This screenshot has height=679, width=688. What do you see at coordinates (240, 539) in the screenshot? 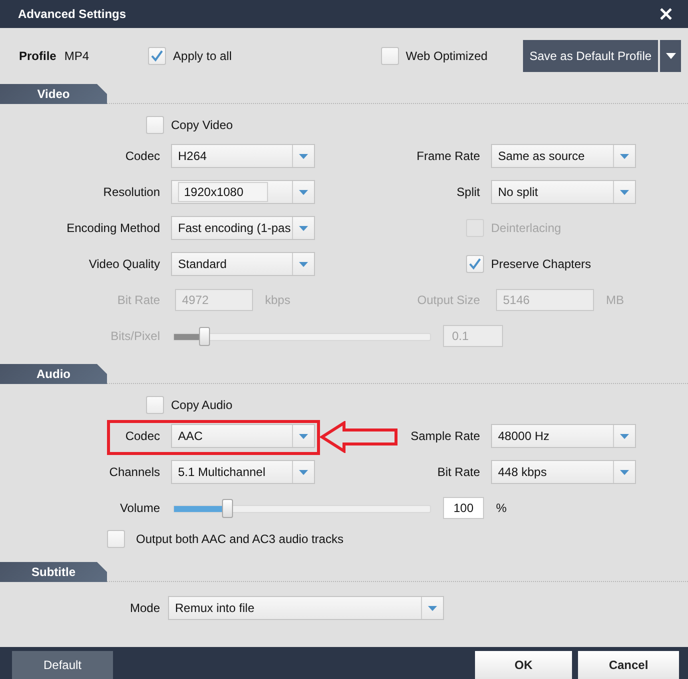
I see `checkbox-label: Output both AAC and AC3 audio tracks` at bounding box center [240, 539].